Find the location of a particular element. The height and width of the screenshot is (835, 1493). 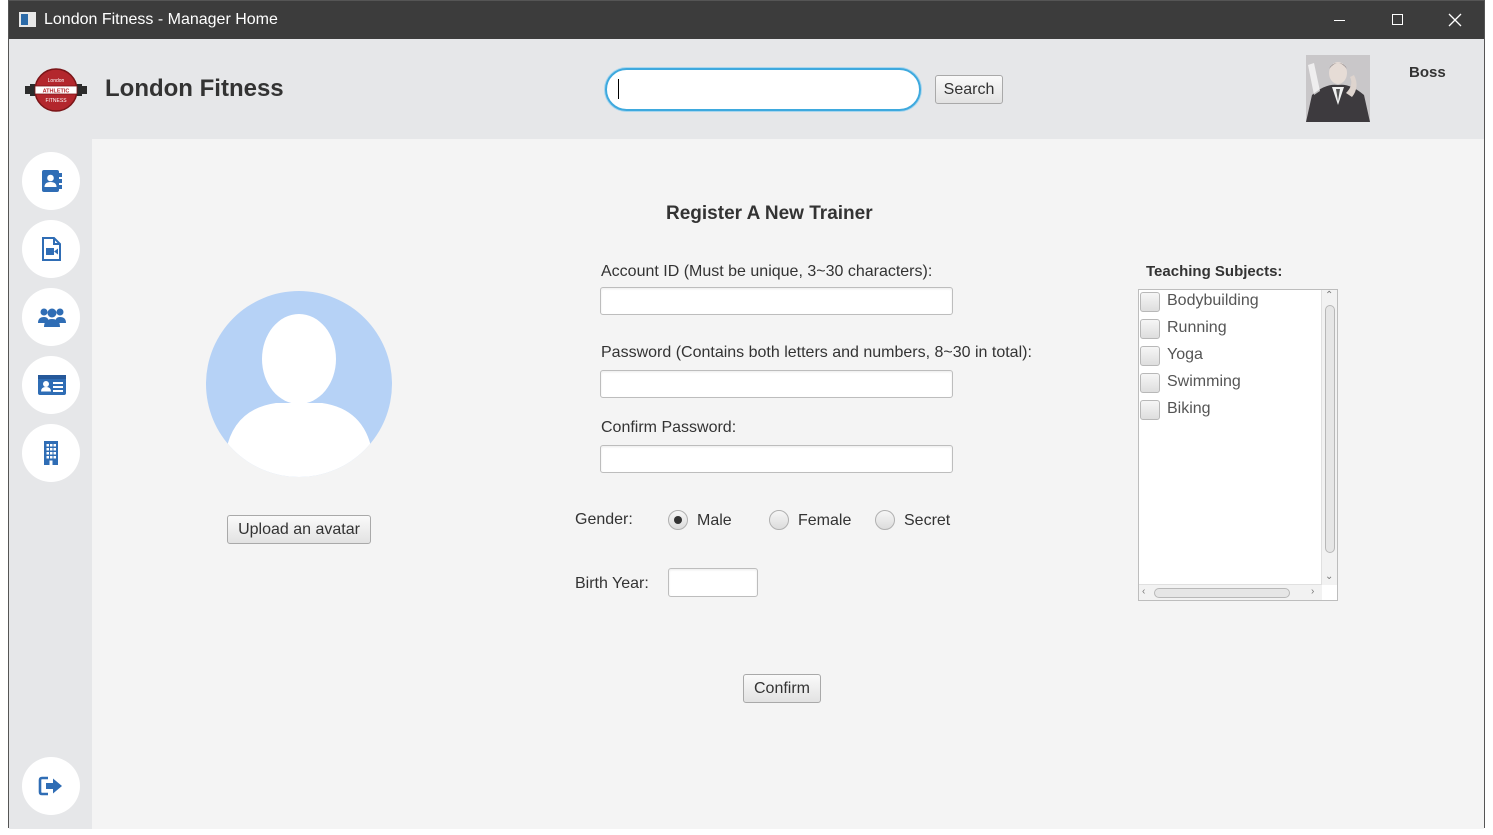

radio-female-label: Female is located at coordinates (825, 520).